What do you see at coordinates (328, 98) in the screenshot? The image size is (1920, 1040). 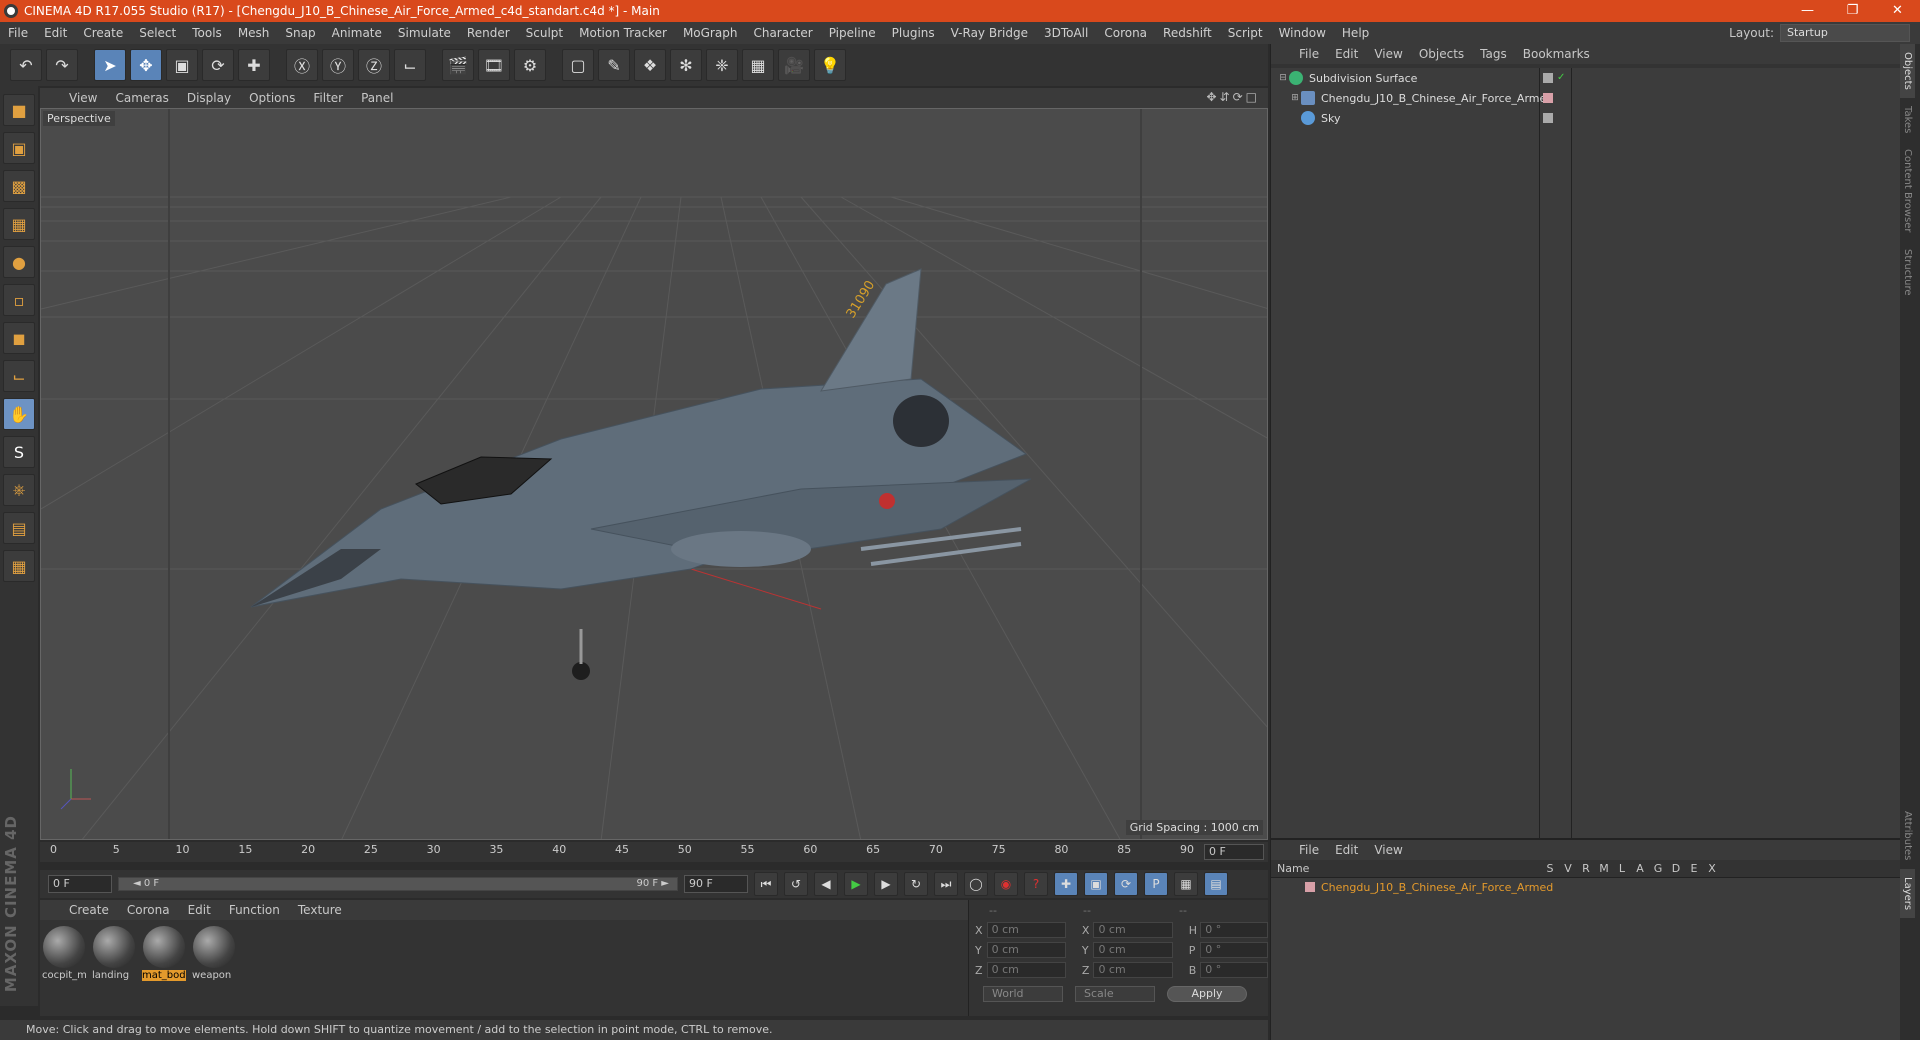 I see `viewport-menu-filter: Filter` at bounding box center [328, 98].